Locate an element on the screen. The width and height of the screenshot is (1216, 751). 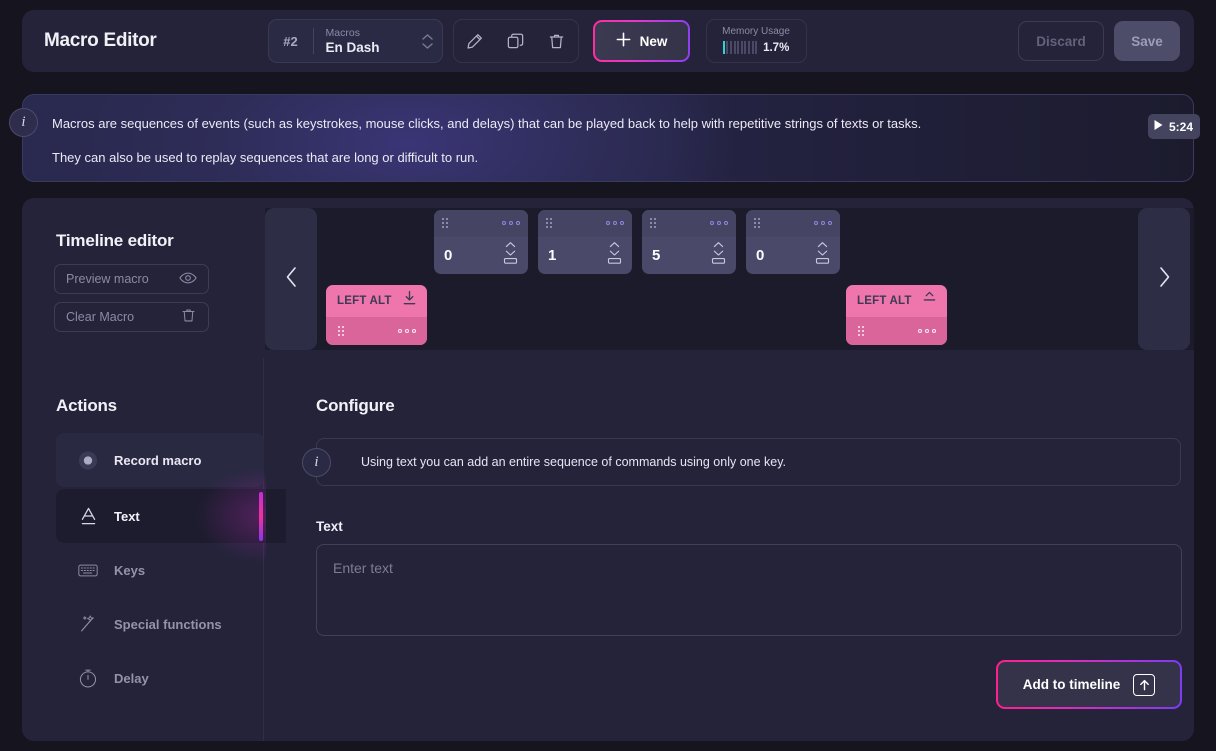
magic-wand-icon is located at coordinates (88, 624).